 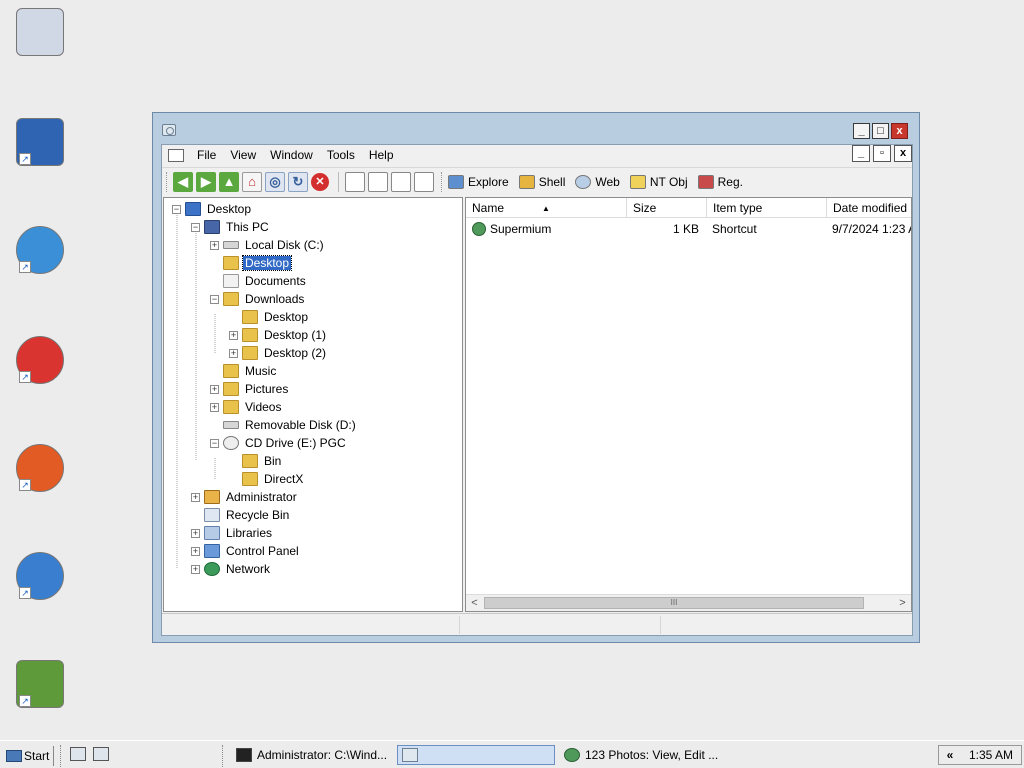 I want to click on taskbar-separator, so click(x=61, y=756).